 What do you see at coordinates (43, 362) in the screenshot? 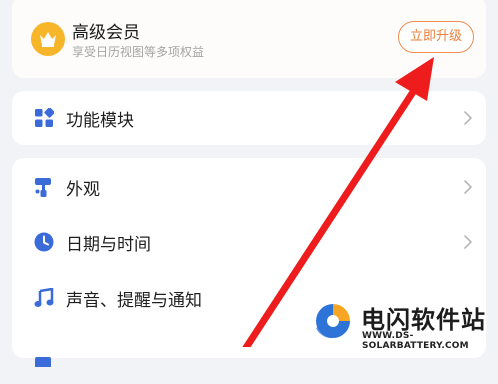
I see `settings-item-icon` at bounding box center [43, 362].